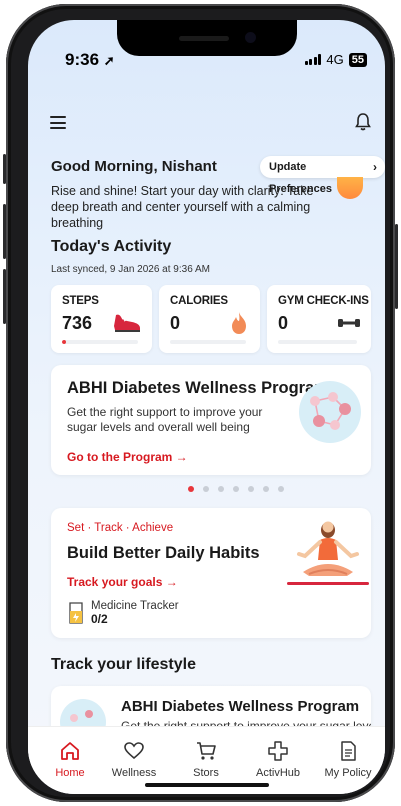  I want to click on nav-activhub-label: ActivHub, so click(278, 773).